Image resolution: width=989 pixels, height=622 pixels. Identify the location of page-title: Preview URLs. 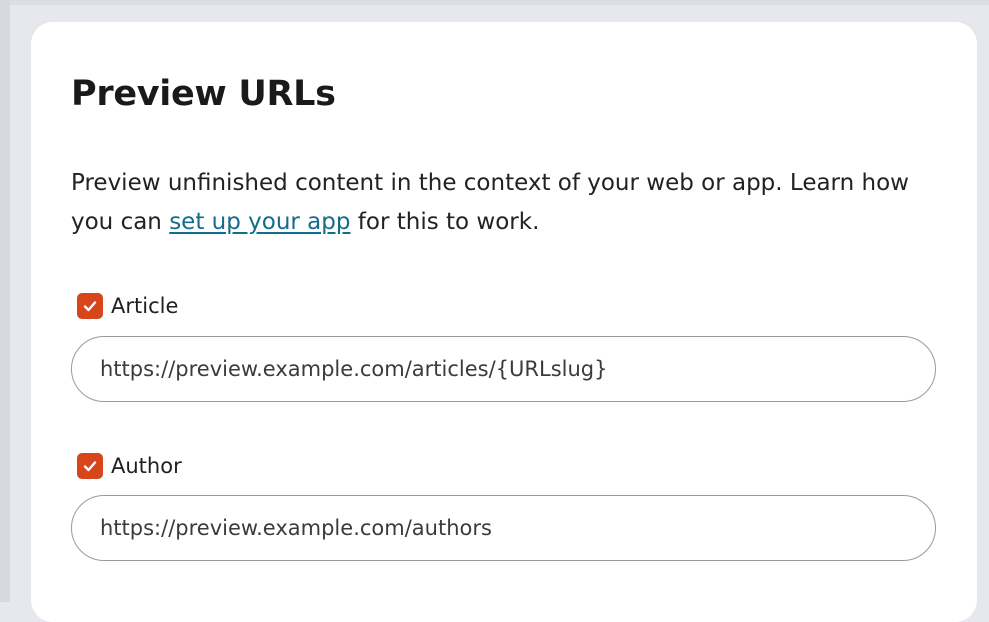
(203, 94).